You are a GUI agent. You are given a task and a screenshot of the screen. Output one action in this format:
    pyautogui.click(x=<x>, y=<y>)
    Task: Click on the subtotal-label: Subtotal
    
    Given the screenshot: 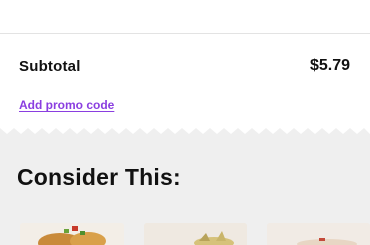 What is the action you would take?
    pyautogui.click(x=50, y=66)
    